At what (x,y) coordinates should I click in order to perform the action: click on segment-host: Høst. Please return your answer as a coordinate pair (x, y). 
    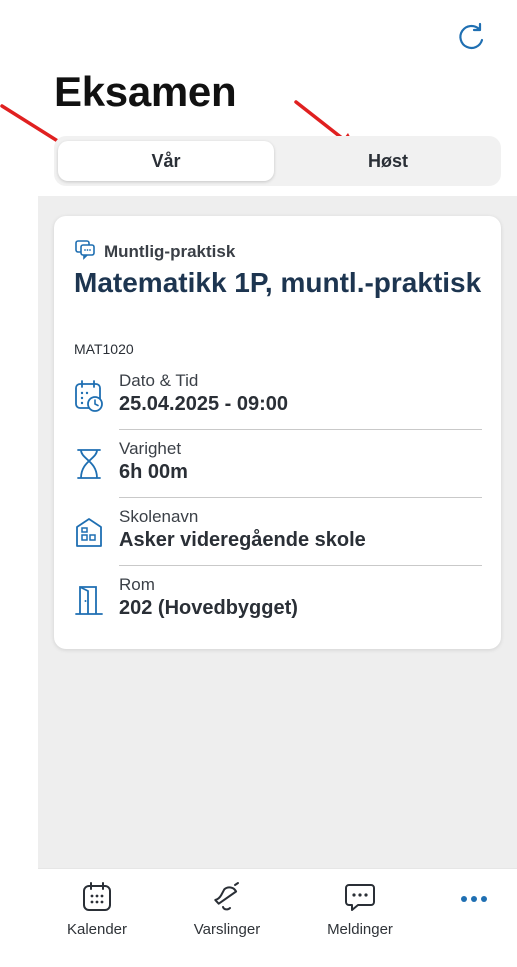
    Looking at the image, I should click on (388, 161).